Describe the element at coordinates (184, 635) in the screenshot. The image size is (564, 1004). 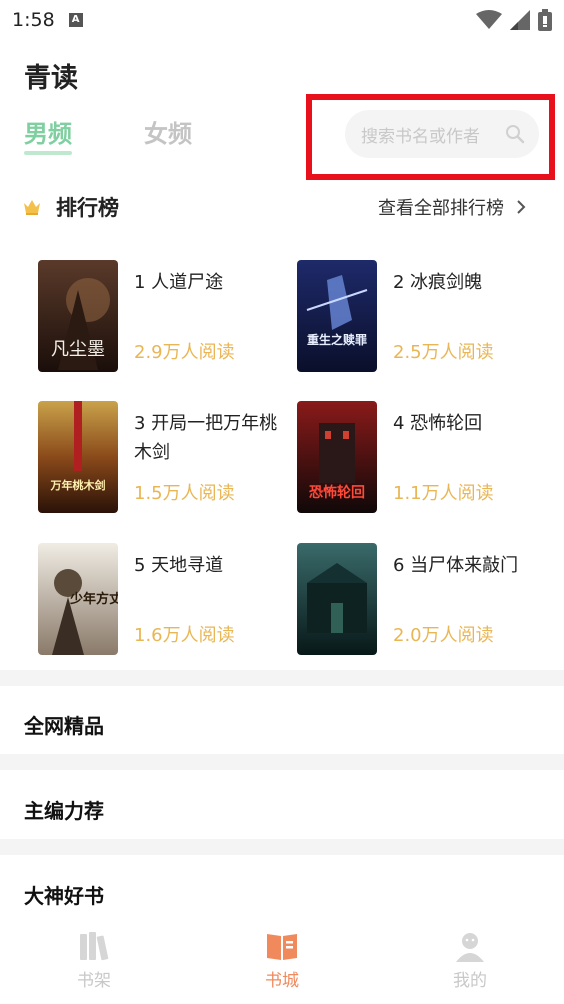
I see `book-reads: 1.6万人阅读` at that location.